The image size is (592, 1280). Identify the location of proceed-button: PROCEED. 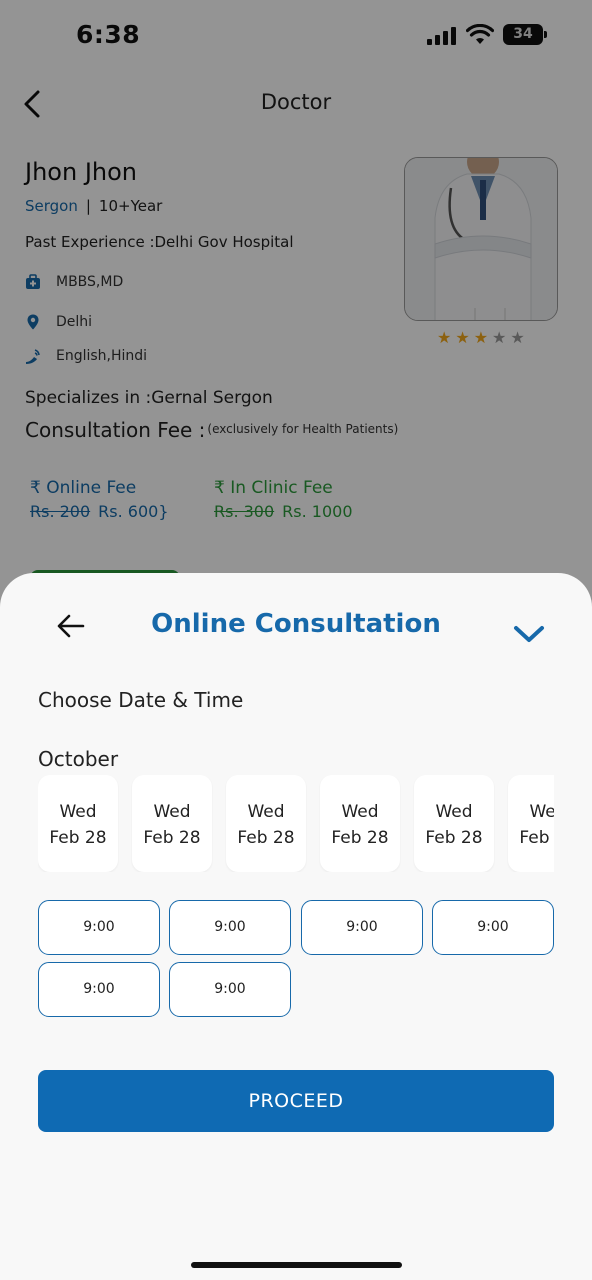
(296, 1101).